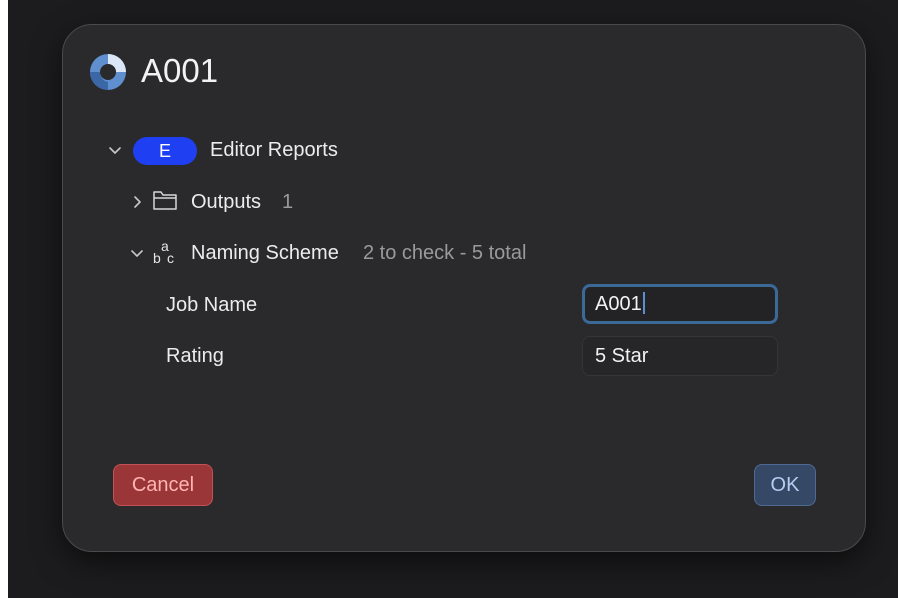 This screenshot has height=598, width=898. I want to click on abc-icon: a b c, so click(163, 252).